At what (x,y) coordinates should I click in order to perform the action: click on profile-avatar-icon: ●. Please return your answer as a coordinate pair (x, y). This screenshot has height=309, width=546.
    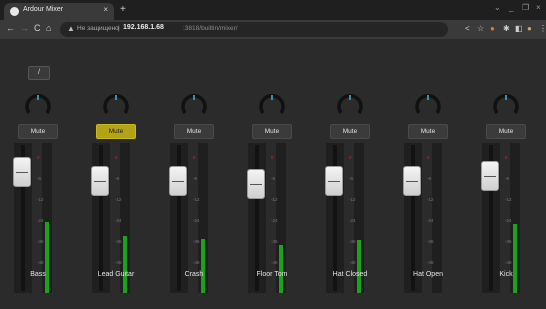
    Looking at the image, I should click on (529, 28).